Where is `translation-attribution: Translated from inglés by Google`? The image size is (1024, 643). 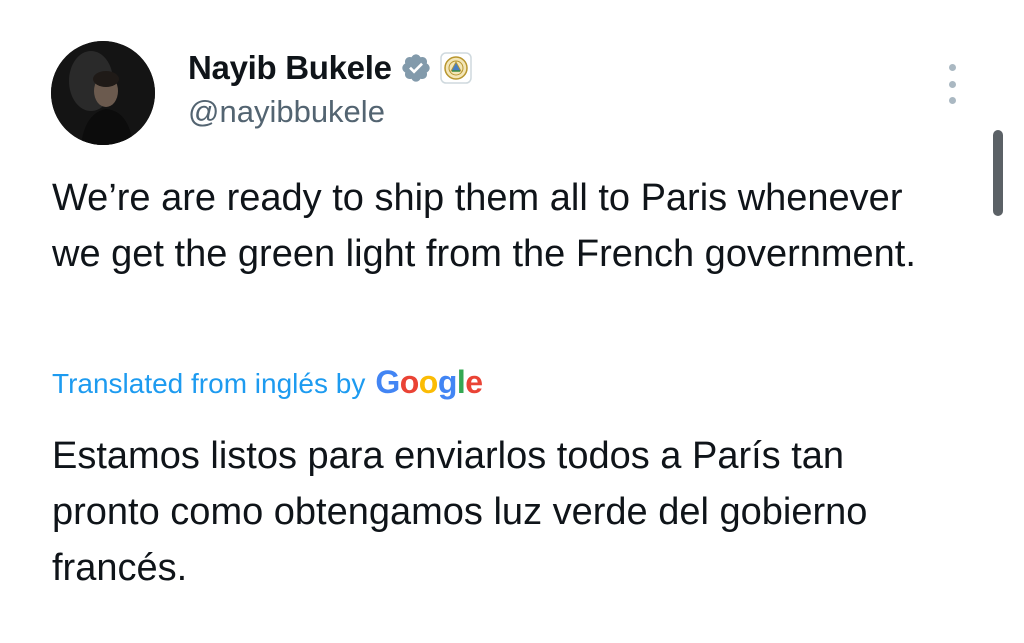 translation-attribution: Translated from inglés by Google is located at coordinates (267, 384).